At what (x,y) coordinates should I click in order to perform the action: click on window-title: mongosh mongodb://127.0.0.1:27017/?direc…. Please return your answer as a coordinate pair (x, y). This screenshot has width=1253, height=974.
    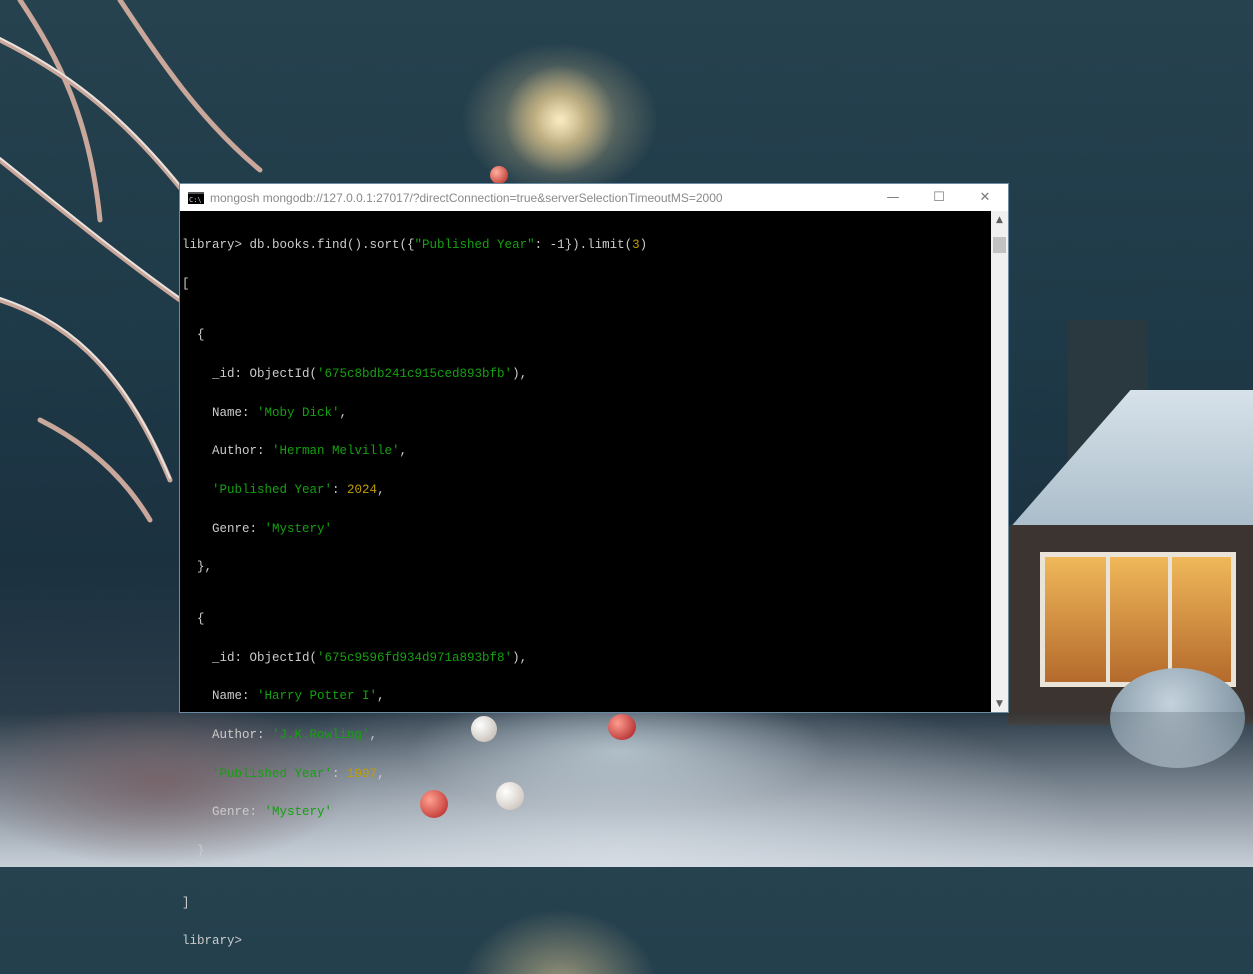
    Looking at the image, I should click on (466, 197).